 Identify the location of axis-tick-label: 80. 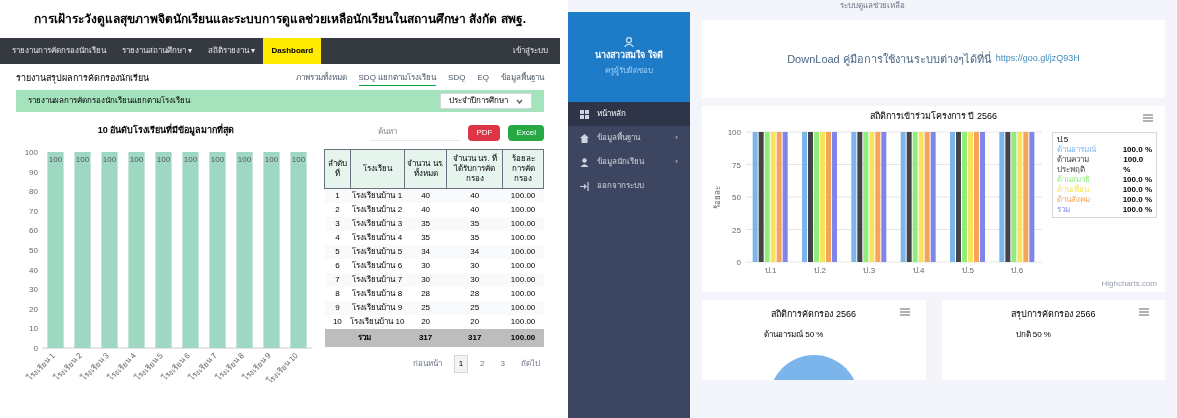
(33, 191).